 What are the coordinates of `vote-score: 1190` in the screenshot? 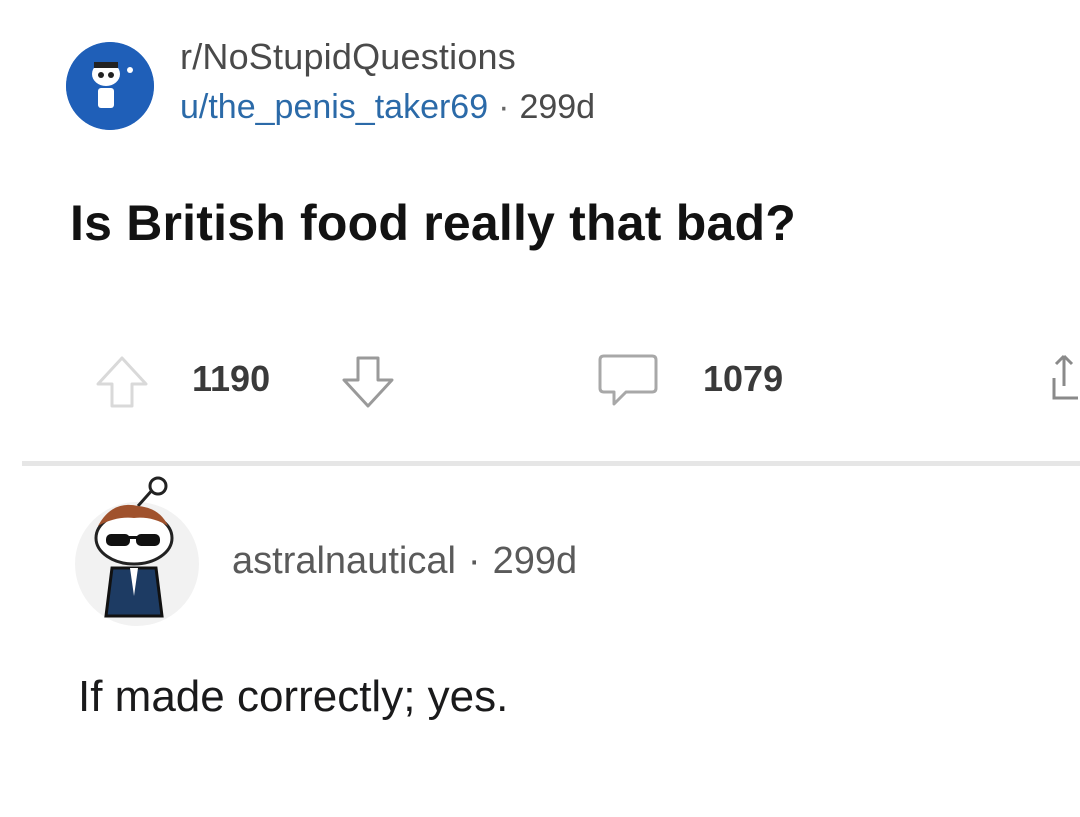 It's located at (231, 378).